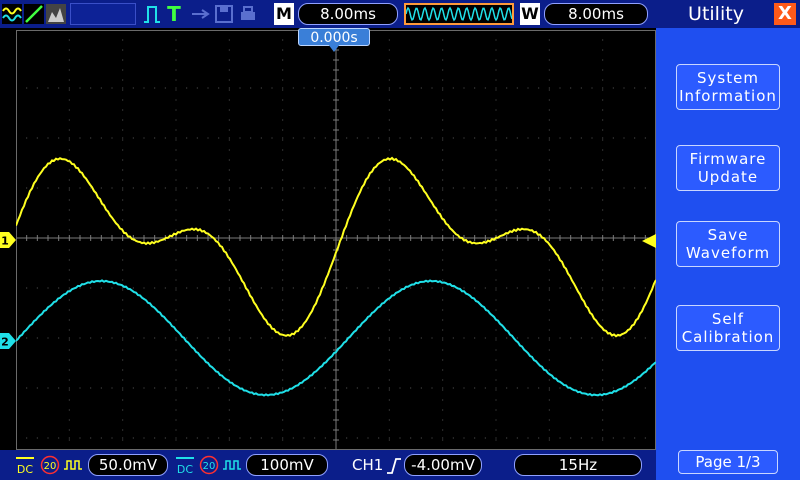 This screenshot has width=800, height=480. I want to click on ch1-coupling-icon: DC, so click(25, 466).